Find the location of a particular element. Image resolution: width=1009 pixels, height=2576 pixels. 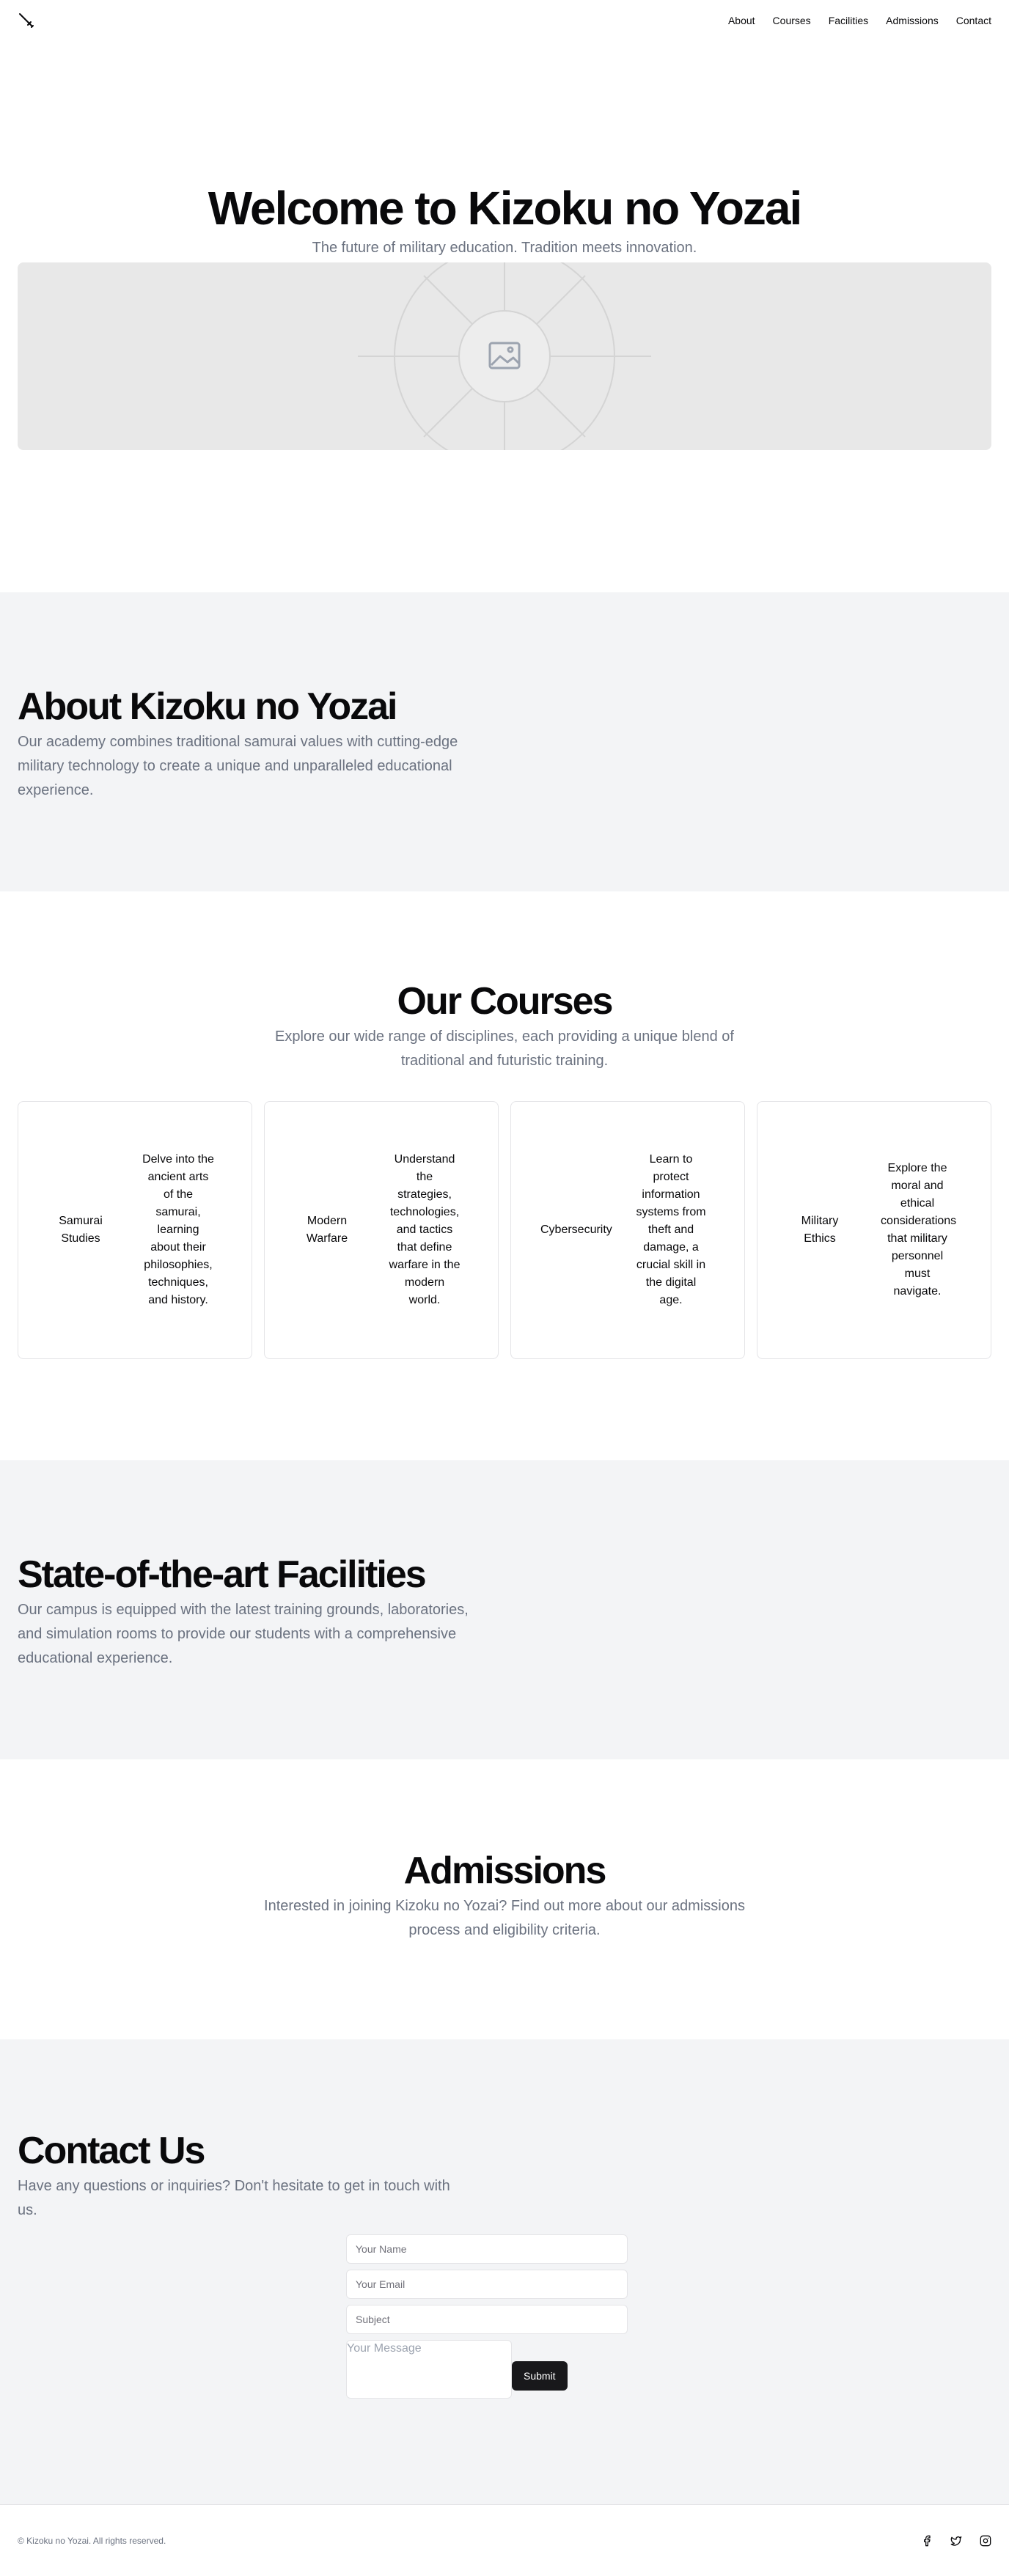

contact-form: Submit is located at coordinates (487, 2316).